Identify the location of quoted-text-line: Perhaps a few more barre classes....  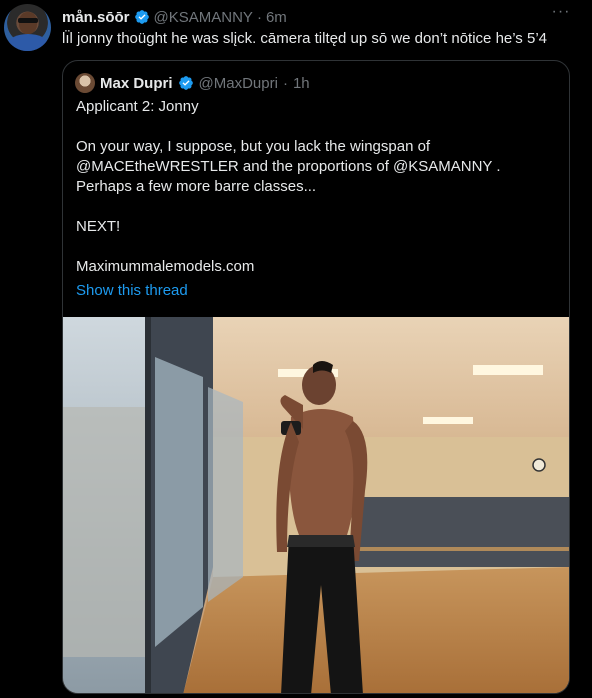
(196, 186).